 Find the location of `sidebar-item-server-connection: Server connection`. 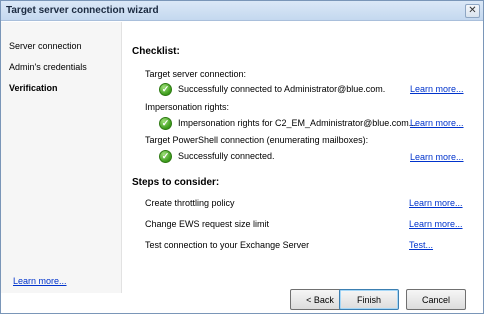

sidebar-item-server-connection: Server connection is located at coordinates (45, 46).